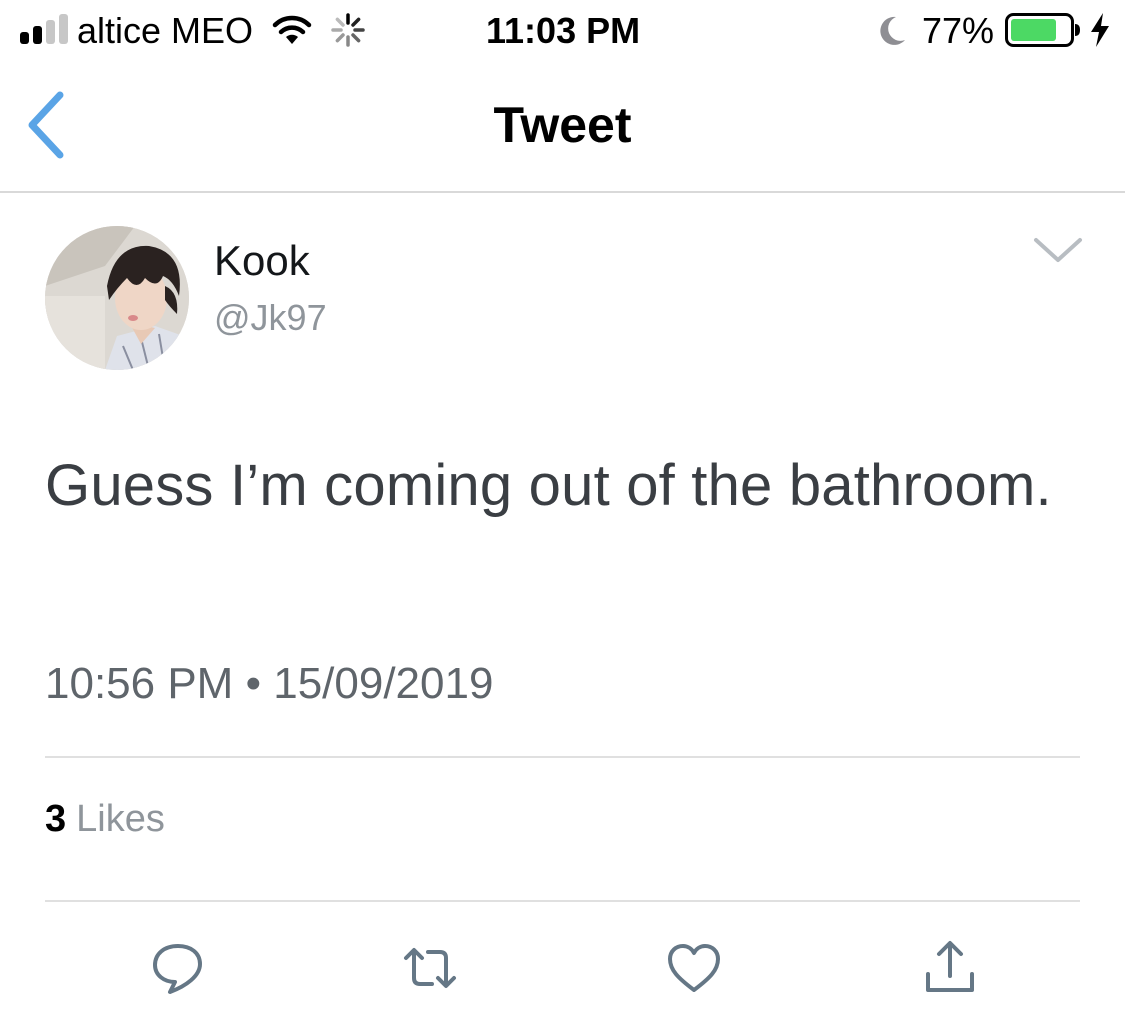 Image resolution: width=1125 pixels, height=1022 pixels. I want to click on status-time: 11:03 PM, so click(563, 30).